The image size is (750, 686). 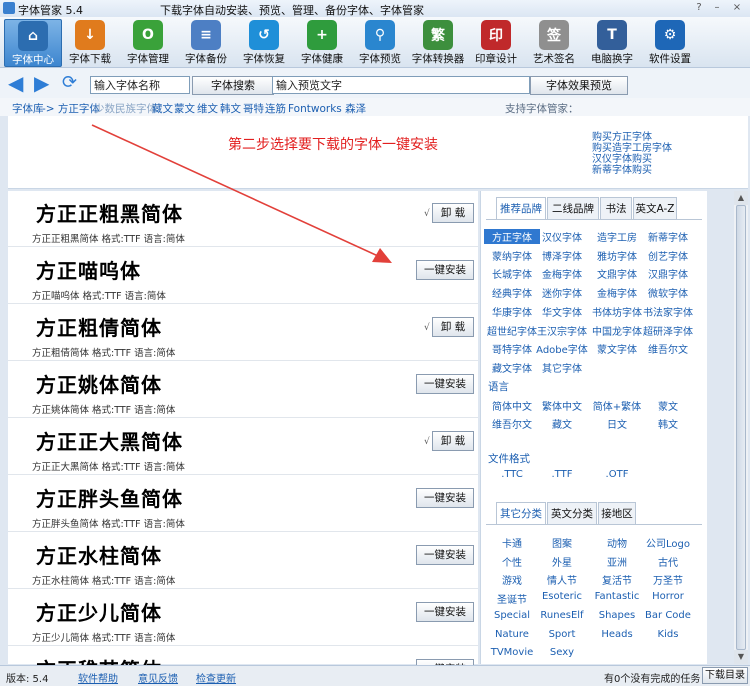 I want to click on download-dir-button: 下载目录, so click(x=725, y=675).